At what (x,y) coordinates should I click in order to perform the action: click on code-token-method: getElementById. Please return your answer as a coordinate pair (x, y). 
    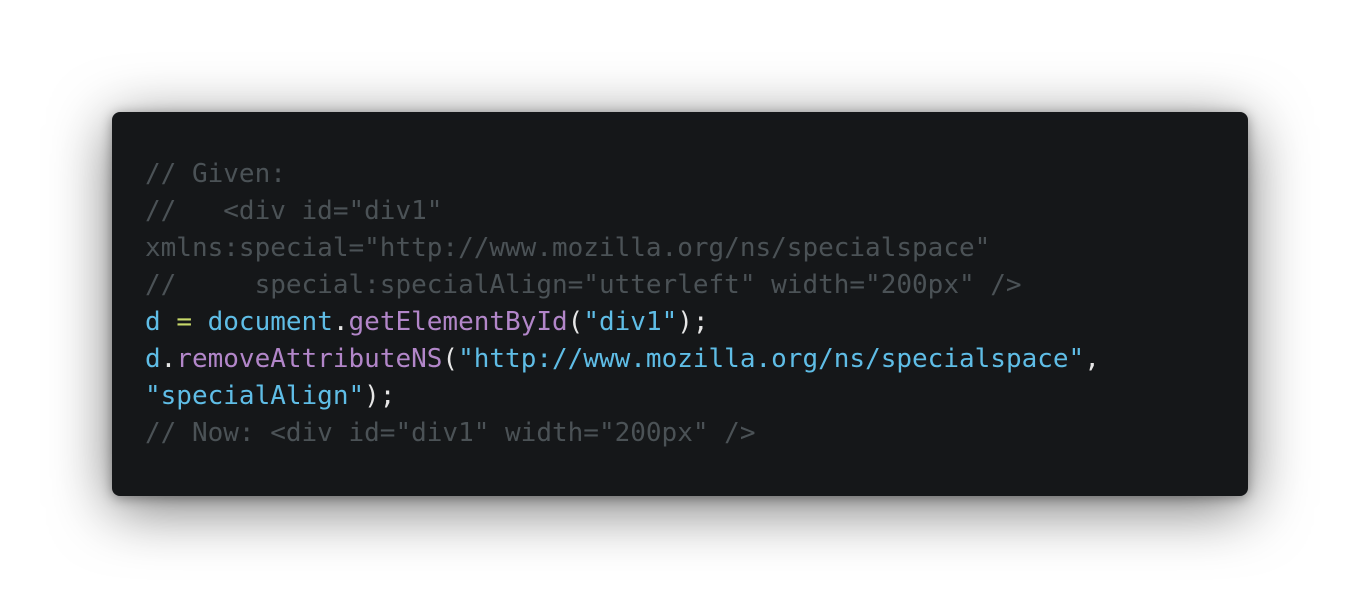
    Looking at the image, I should click on (458, 322).